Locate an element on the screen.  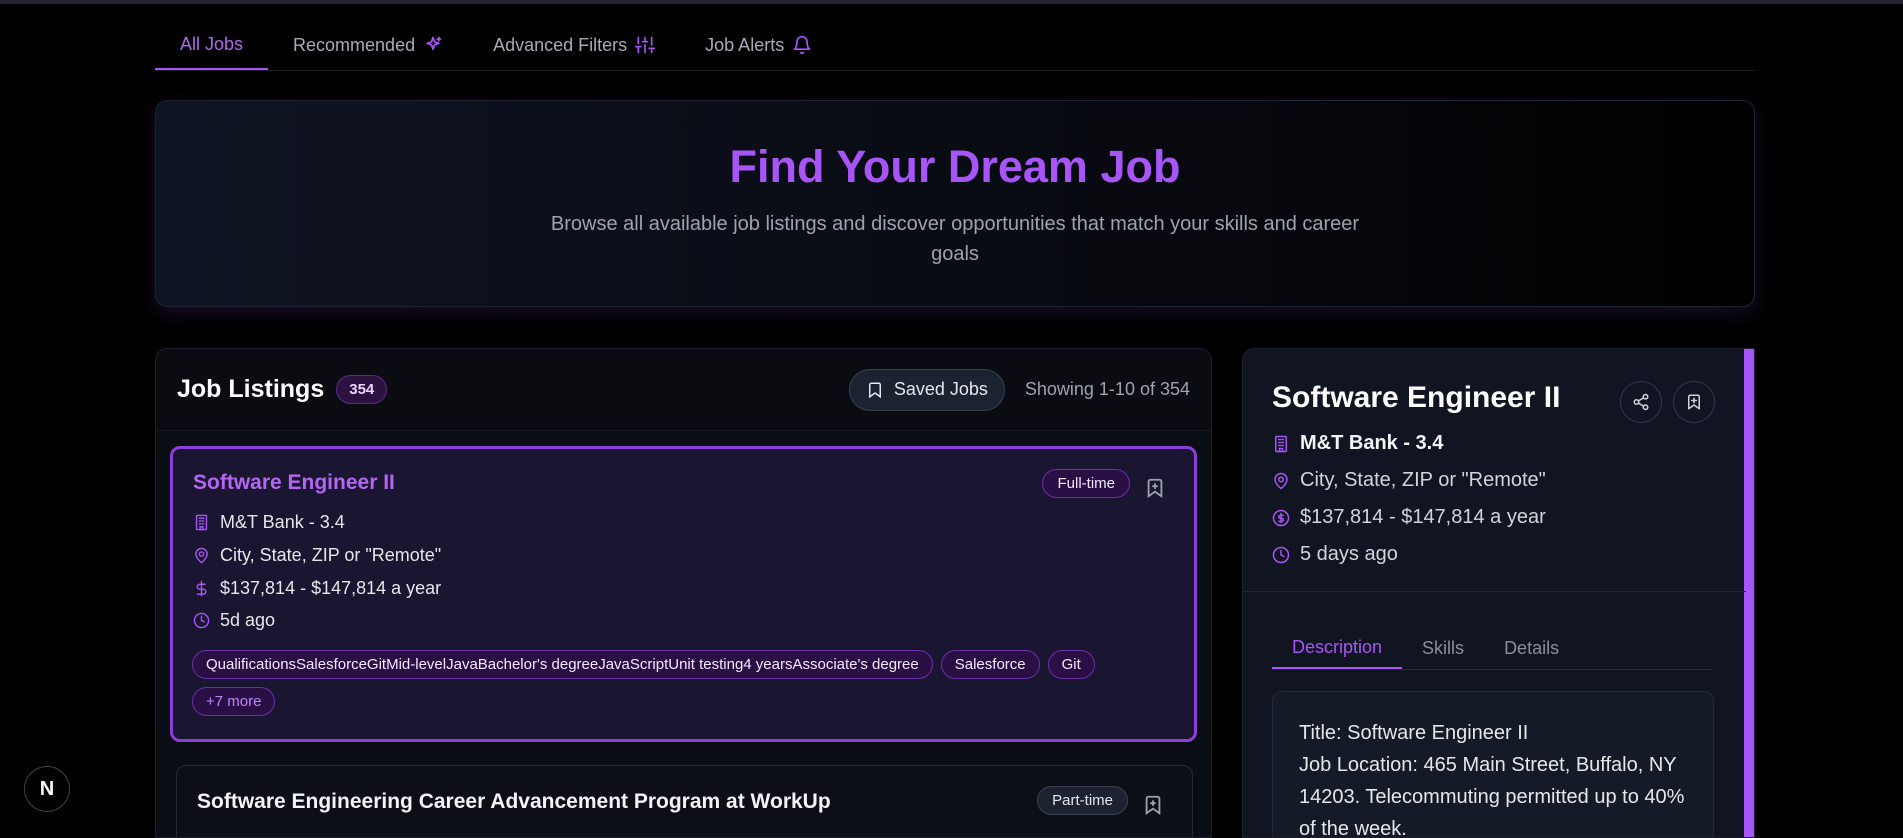
description-title-line: Title: Software Engineer II is located at coordinates (1414, 733).